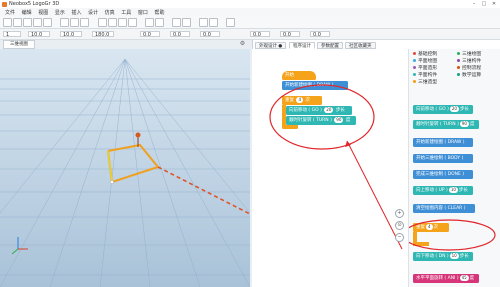 The height and width of the screenshot is (287, 500). I want to click on cut-icon, so click(64, 22).